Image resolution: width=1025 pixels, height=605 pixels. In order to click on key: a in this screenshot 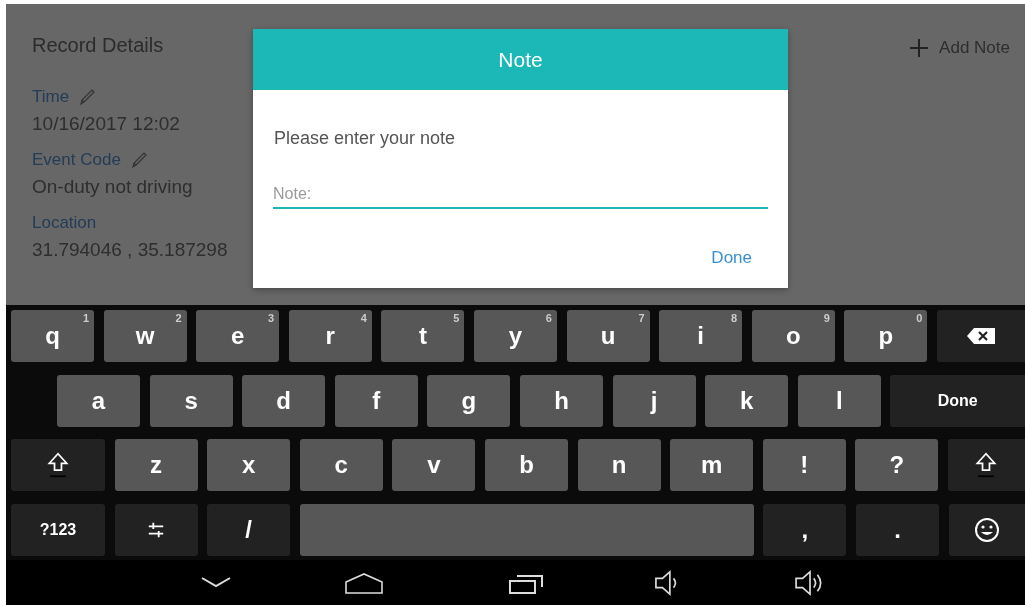, I will do `click(98, 400)`.